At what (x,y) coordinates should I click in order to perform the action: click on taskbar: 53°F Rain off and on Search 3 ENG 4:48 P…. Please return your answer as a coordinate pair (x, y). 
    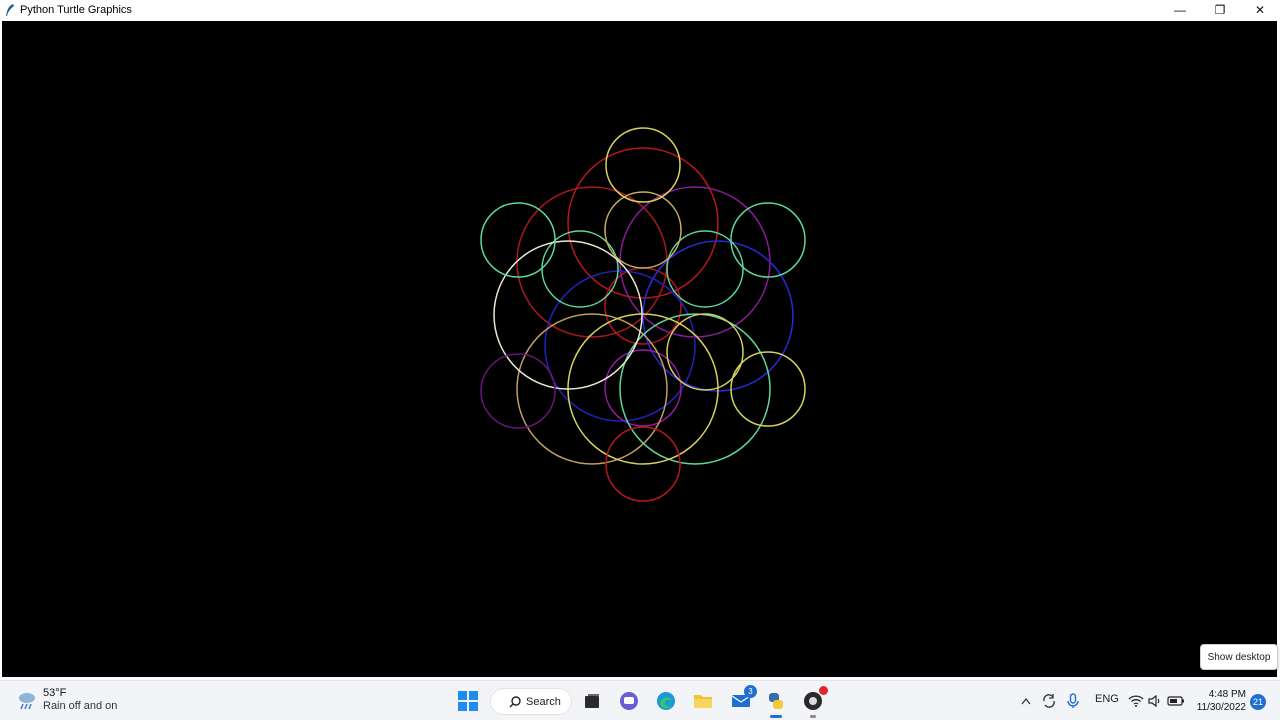
    Looking at the image, I should click on (640, 700).